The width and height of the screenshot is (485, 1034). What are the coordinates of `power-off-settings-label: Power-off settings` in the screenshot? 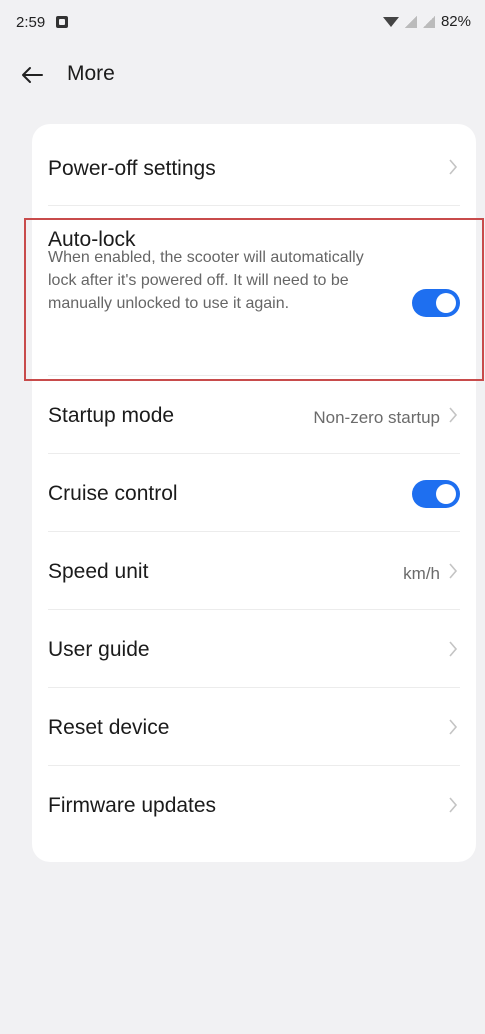 It's located at (132, 168).